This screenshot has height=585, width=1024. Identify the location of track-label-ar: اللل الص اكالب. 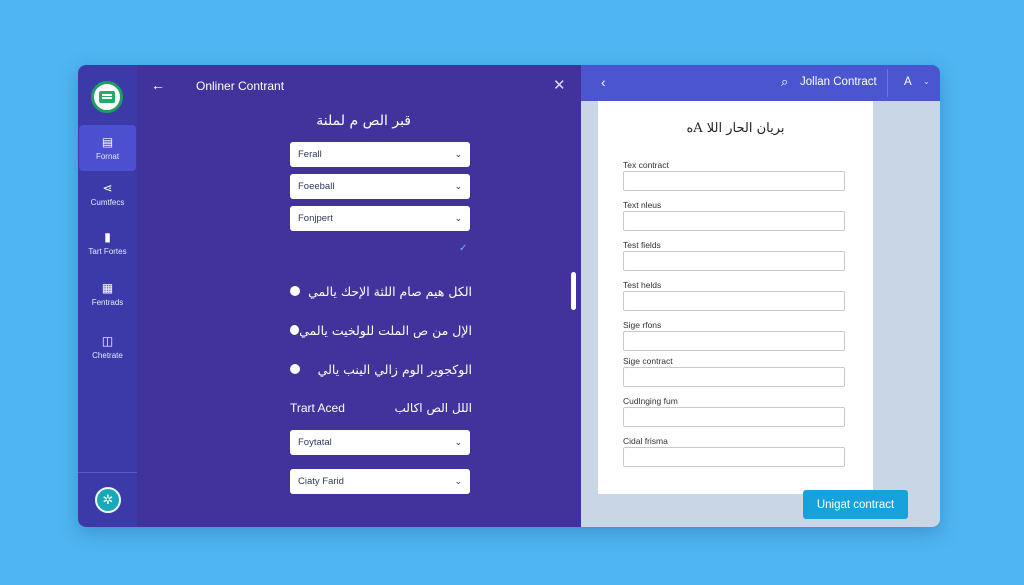
(433, 408).